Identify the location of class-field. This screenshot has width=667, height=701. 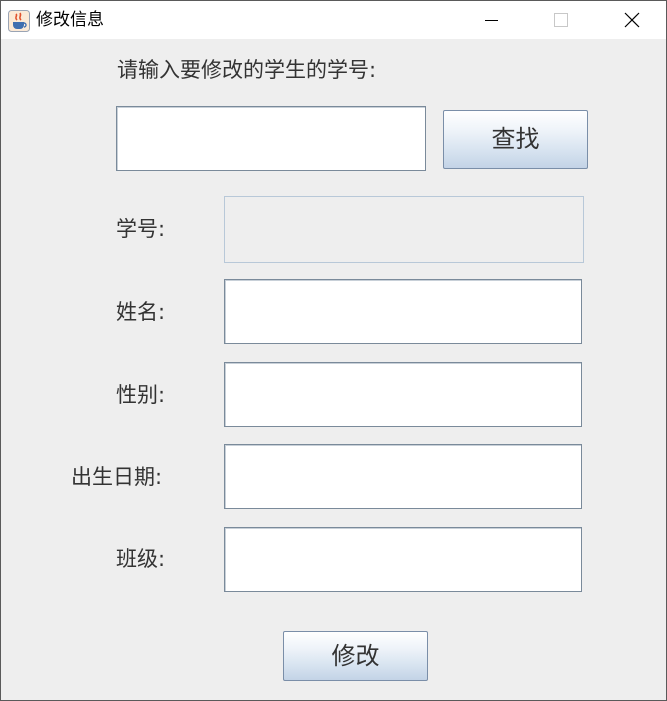
(403, 559).